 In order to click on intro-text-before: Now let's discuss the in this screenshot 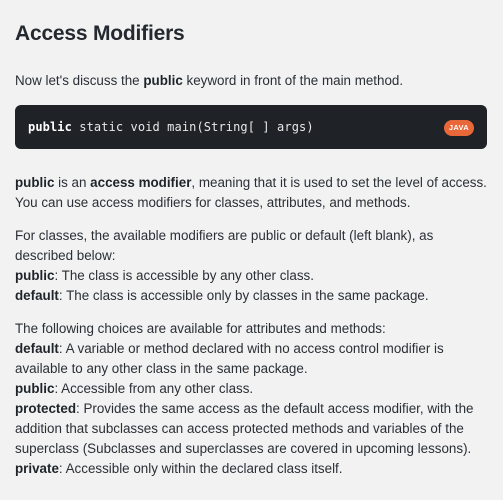, I will do `click(79, 80)`.